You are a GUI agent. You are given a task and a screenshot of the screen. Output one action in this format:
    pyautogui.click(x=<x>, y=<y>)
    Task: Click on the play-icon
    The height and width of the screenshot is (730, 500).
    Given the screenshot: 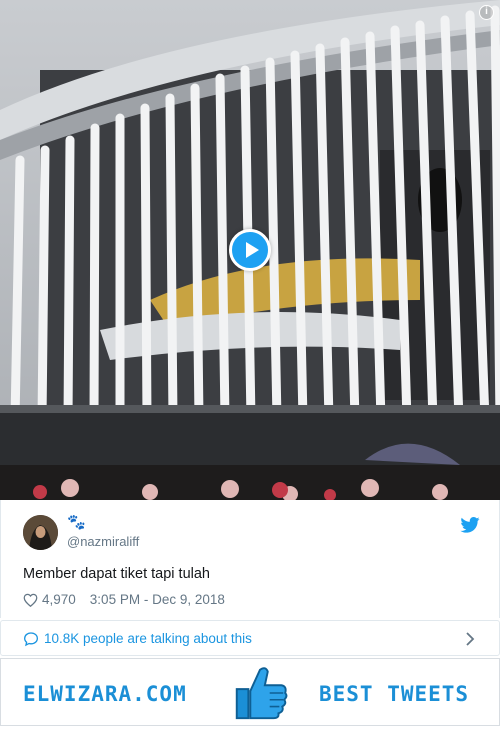 What is the action you would take?
    pyautogui.click(x=252, y=250)
    